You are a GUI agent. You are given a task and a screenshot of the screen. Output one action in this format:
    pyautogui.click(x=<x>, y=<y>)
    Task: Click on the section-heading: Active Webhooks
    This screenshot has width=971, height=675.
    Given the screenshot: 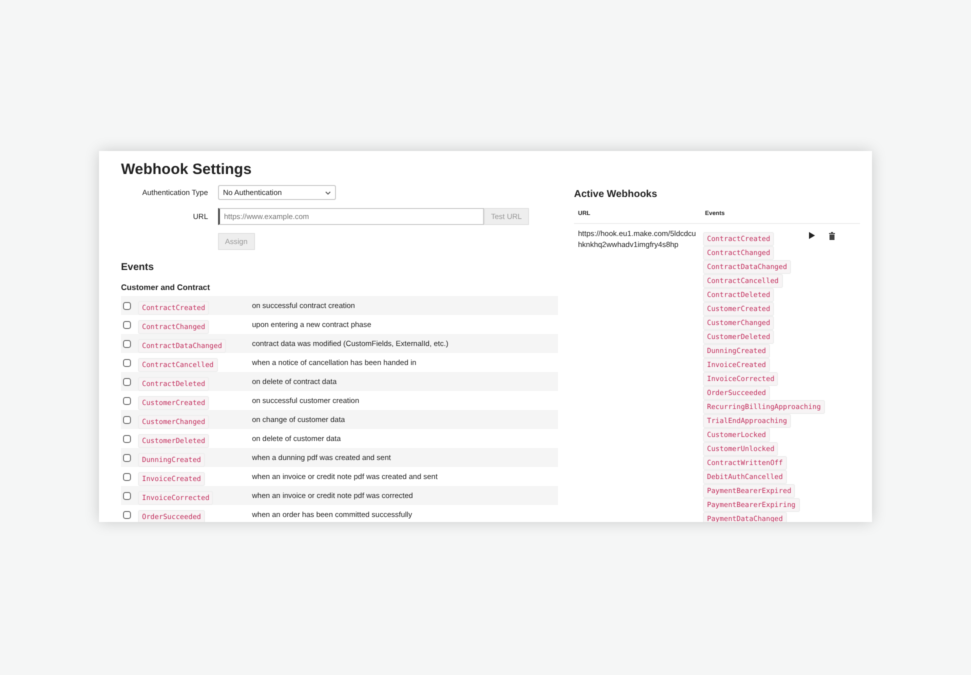 What is the action you would take?
    pyautogui.click(x=616, y=194)
    